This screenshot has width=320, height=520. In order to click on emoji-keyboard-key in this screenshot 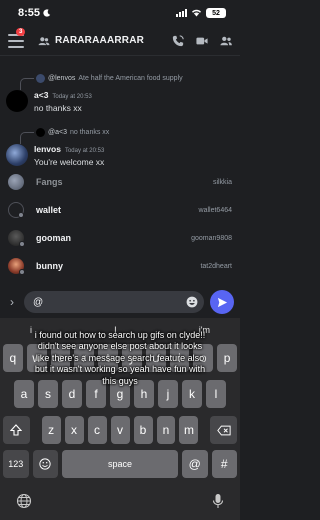, I will do `click(45, 464)`.